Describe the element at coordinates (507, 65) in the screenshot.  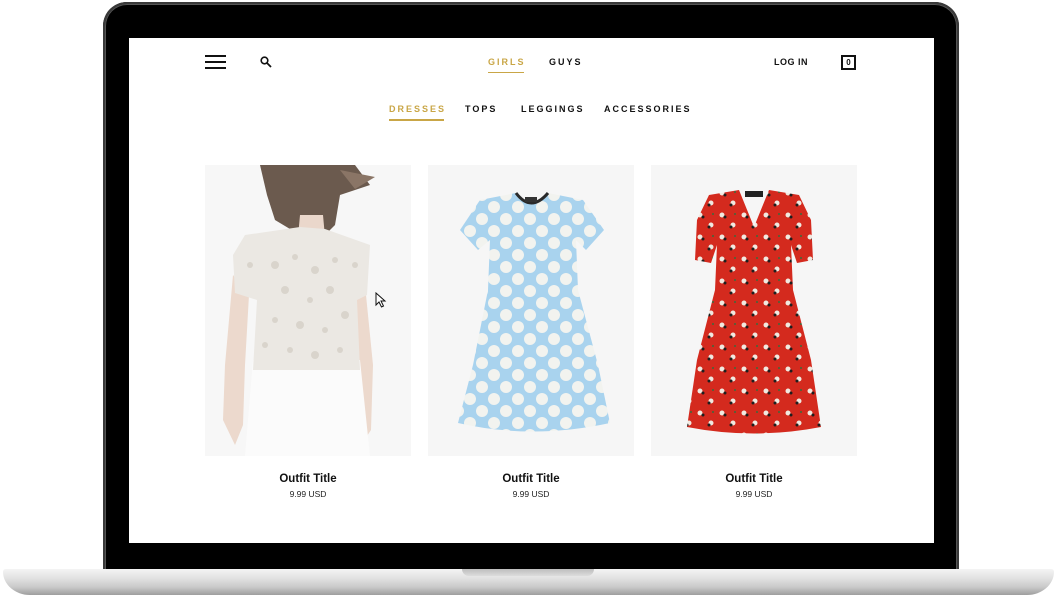
I see `tab-girls: GIRLS` at that location.